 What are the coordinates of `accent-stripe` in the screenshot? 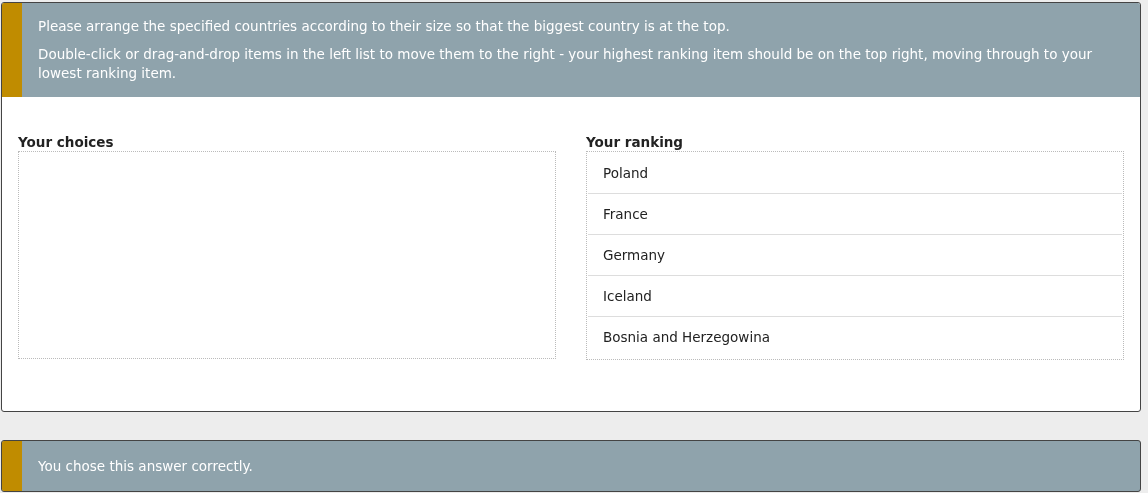 It's located at (12, 466).